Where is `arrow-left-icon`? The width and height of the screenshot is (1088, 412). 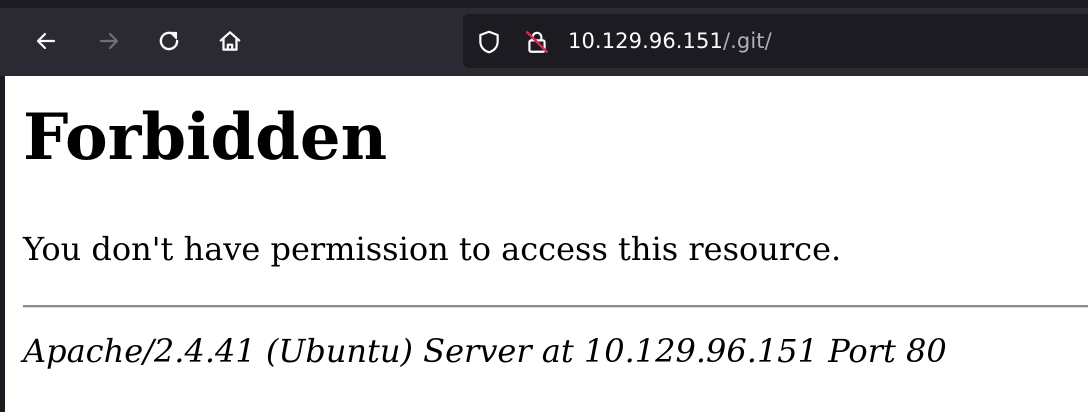
arrow-left-icon is located at coordinates (46, 41).